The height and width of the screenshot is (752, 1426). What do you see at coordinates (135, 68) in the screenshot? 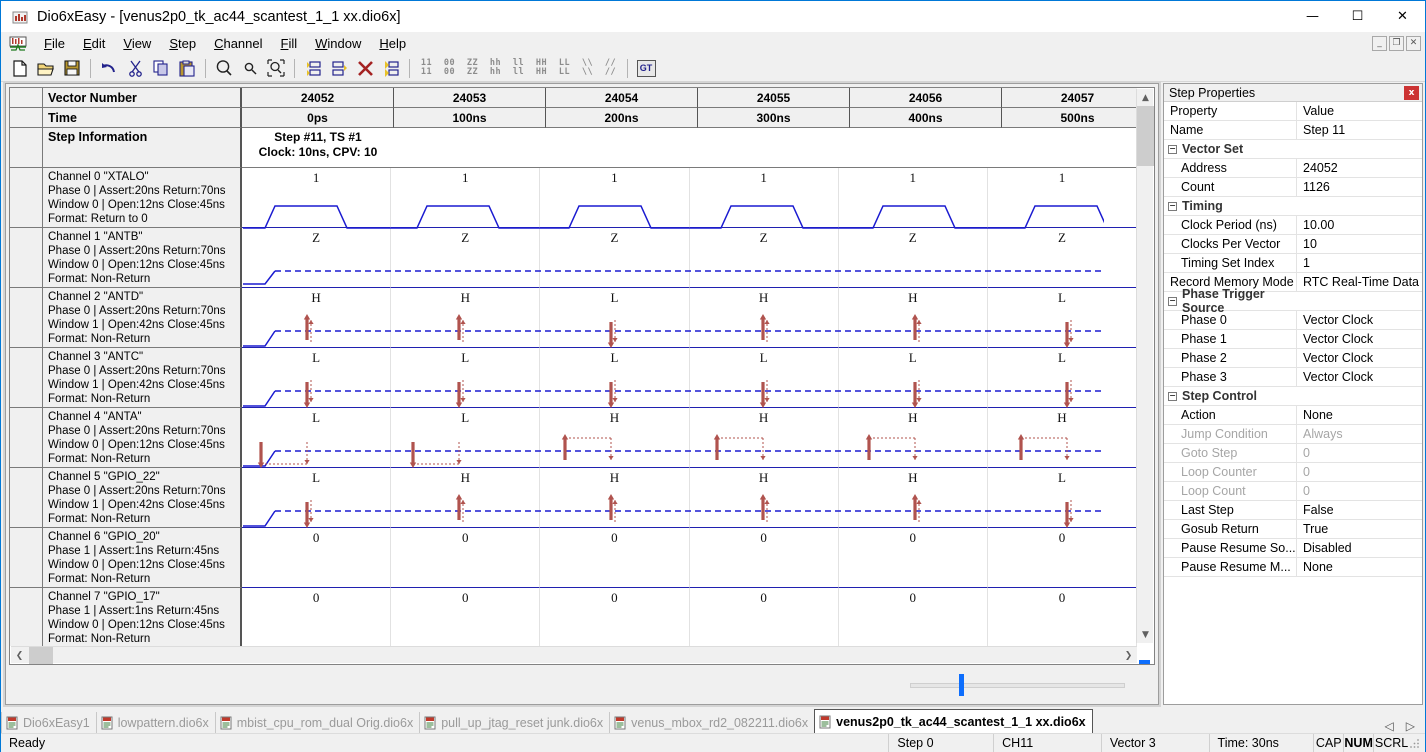
I see `cut-scissors-icon` at bounding box center [135, 68].